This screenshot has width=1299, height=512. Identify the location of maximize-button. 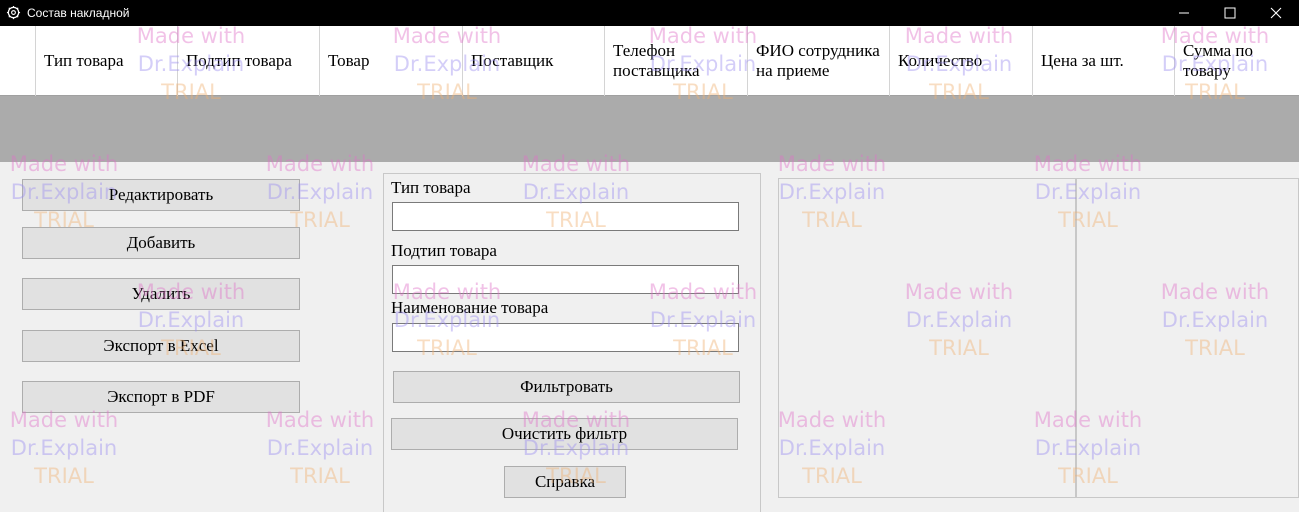
(1230, 13).